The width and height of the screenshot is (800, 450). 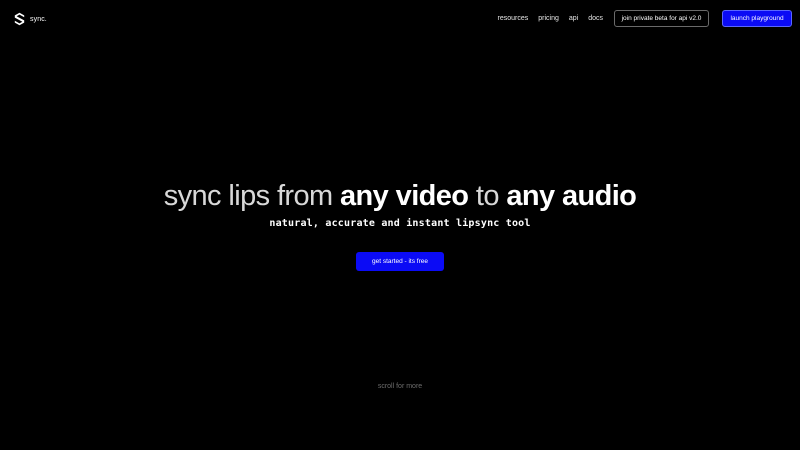 I want to click on sync-logo-icon, so click(x=19, y=19).